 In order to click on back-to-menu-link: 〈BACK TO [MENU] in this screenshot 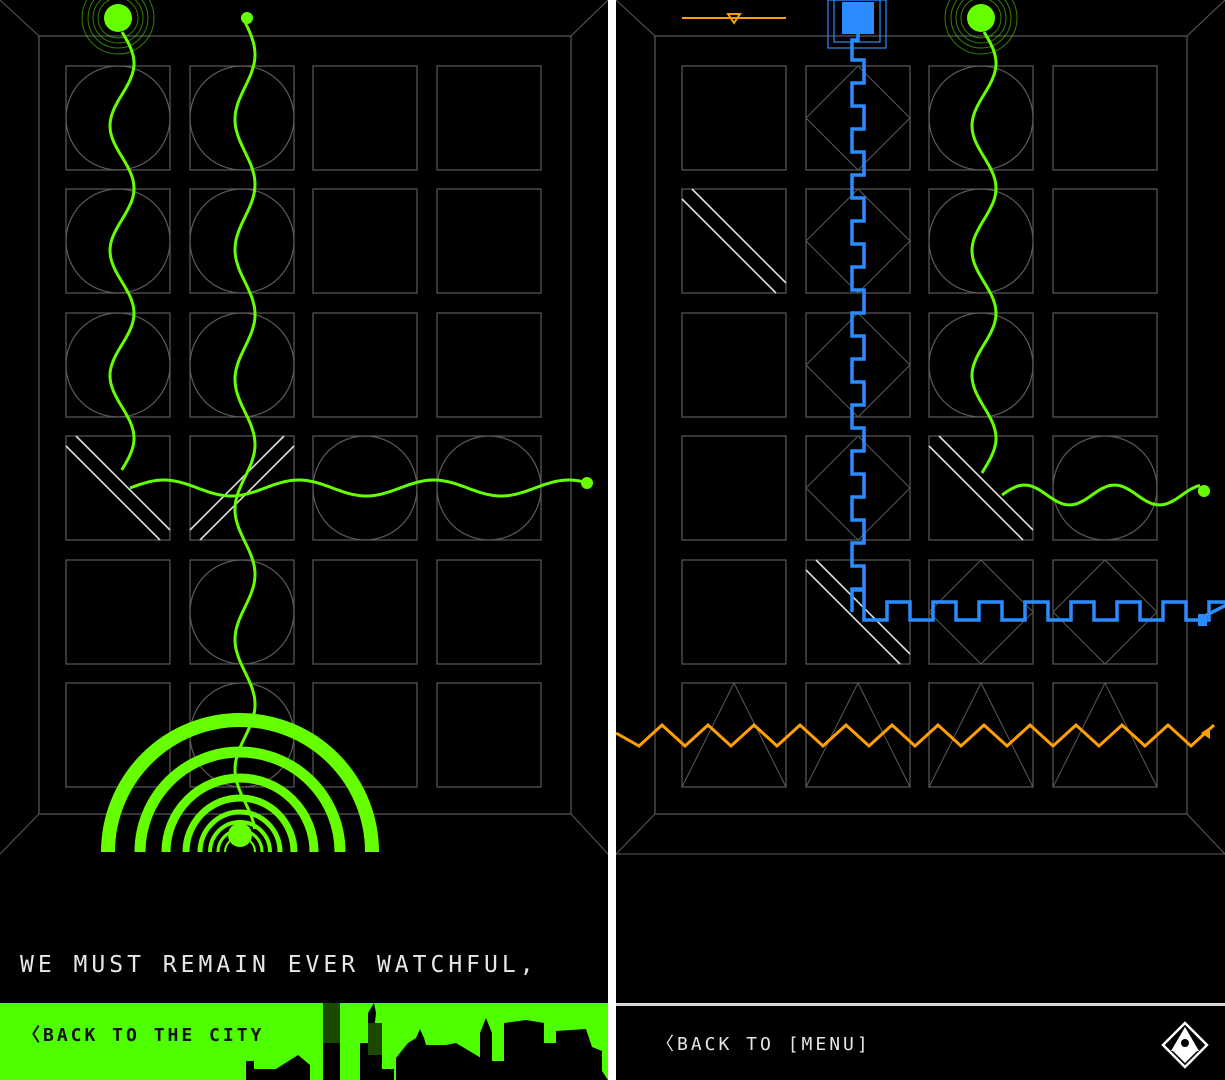, I will do `click(763, 1043)`.